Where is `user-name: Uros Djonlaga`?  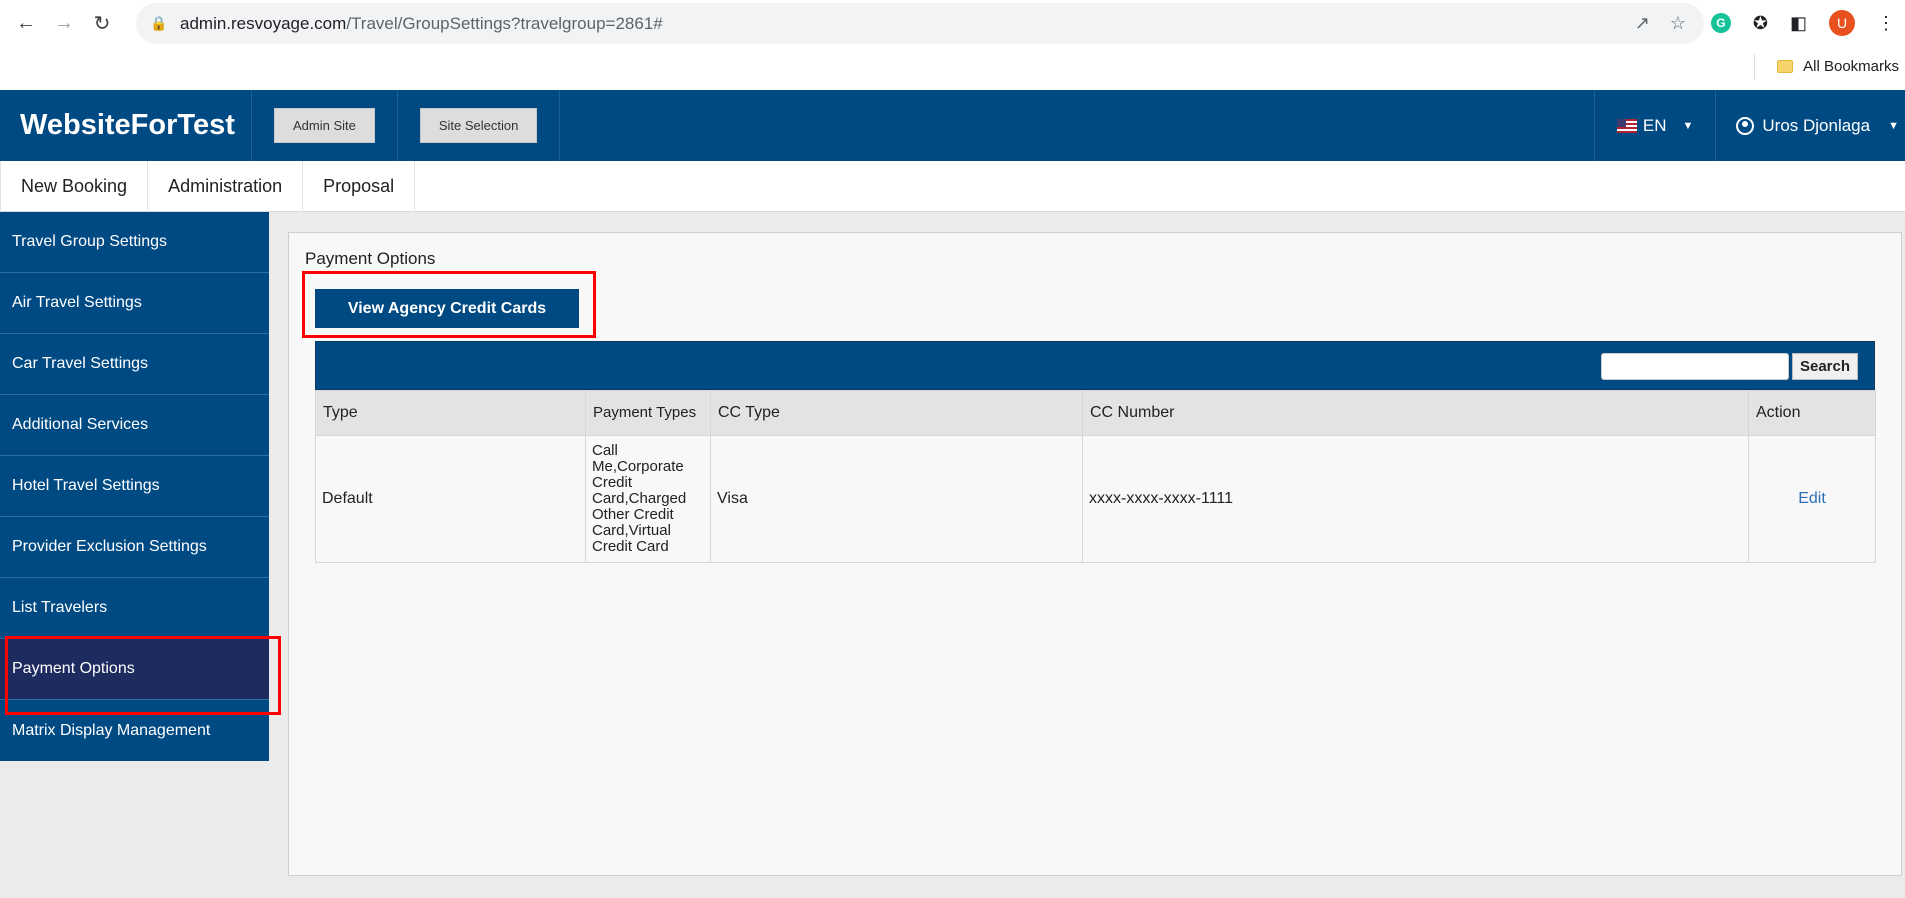
user-name: Uros Djonlaga is located at coordinates (1816, 125).